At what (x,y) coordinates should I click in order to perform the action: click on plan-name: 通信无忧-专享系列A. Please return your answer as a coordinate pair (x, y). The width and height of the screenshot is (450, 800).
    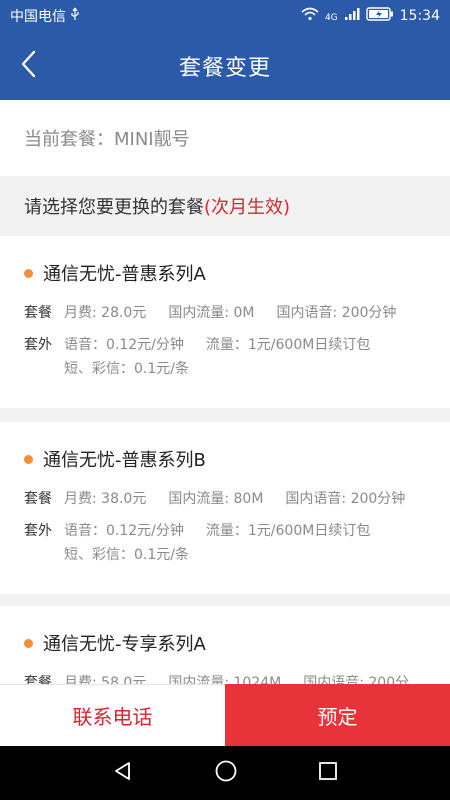
    Looking at the image, I should click on (124, 644).